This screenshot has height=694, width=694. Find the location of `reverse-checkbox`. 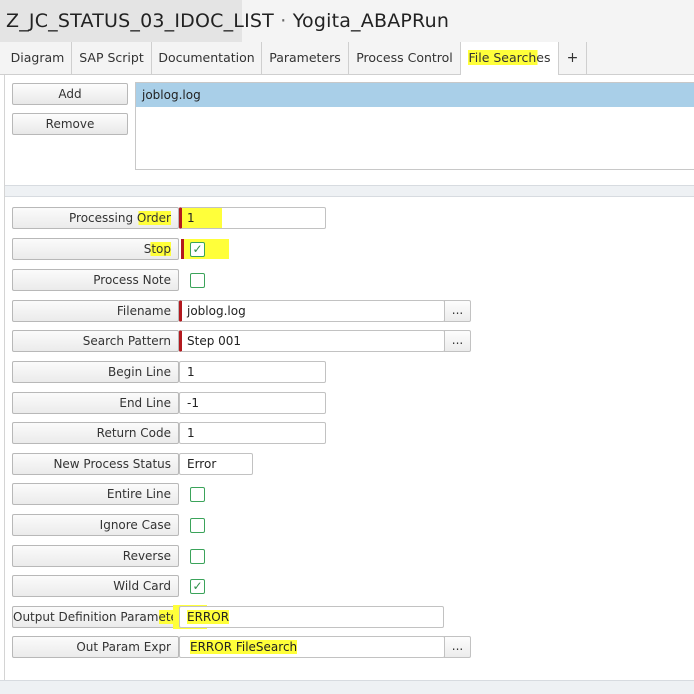

reverse-checkbox is located at coordinates (197, 556).